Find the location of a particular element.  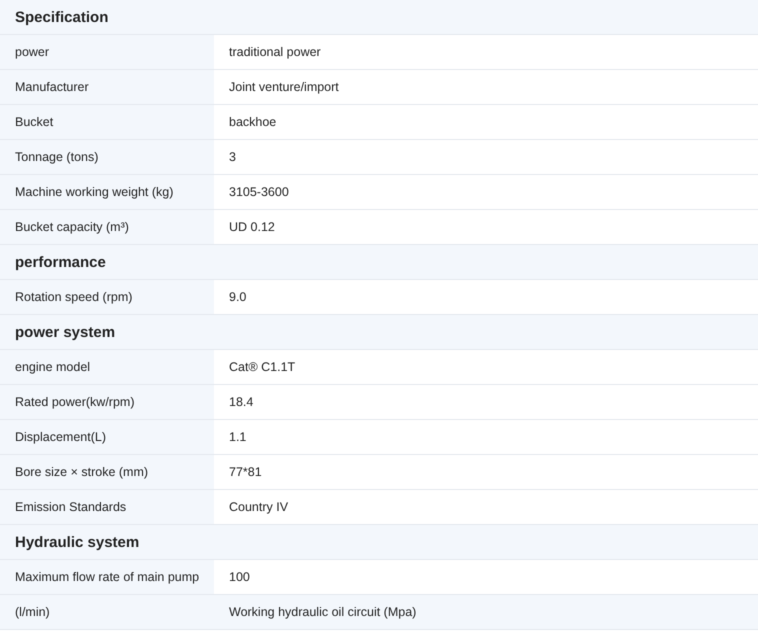

spec-label: Maximum flow rate of main pump is located at coordinates (107, 577).